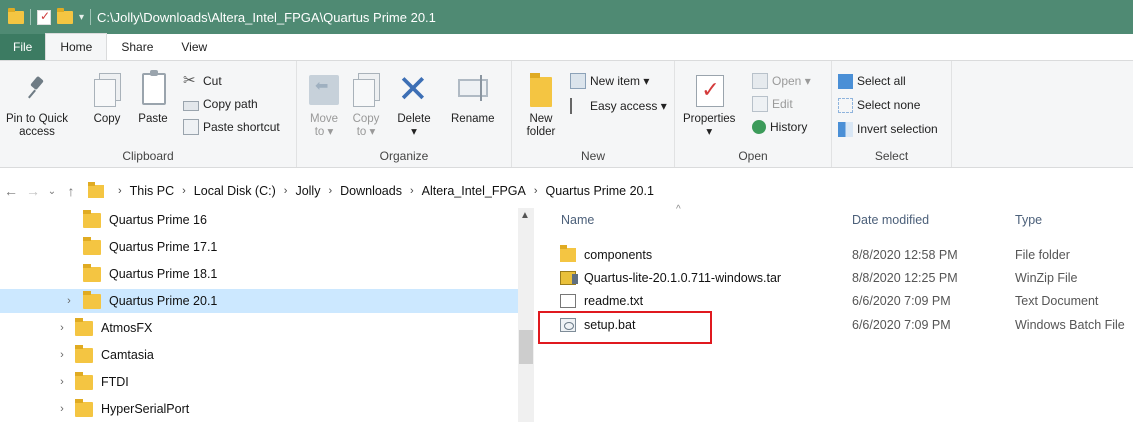 Image resolution: width=1133 pixels, height=422 pixels. Describe the element at coordinates (772, 104) in the screenshot. I see `edit-button: Edit` at that location.